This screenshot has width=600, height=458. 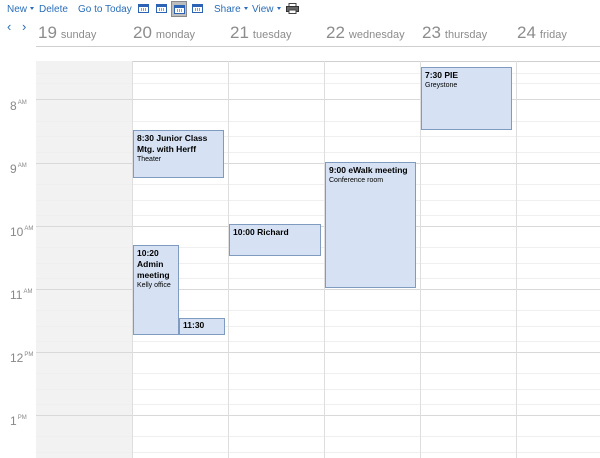 What do you see at coordinates (156, 290) in the screenshot?
I see `event-admin-meeting: 10:20 Admin meeting Kelly office` at bounding box center [156, 290].